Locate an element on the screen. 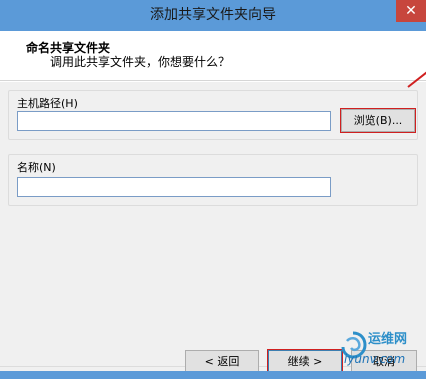 This screenshot has height=379, width=426. name-label: 名称(N) is located at coordinates (36, 167).